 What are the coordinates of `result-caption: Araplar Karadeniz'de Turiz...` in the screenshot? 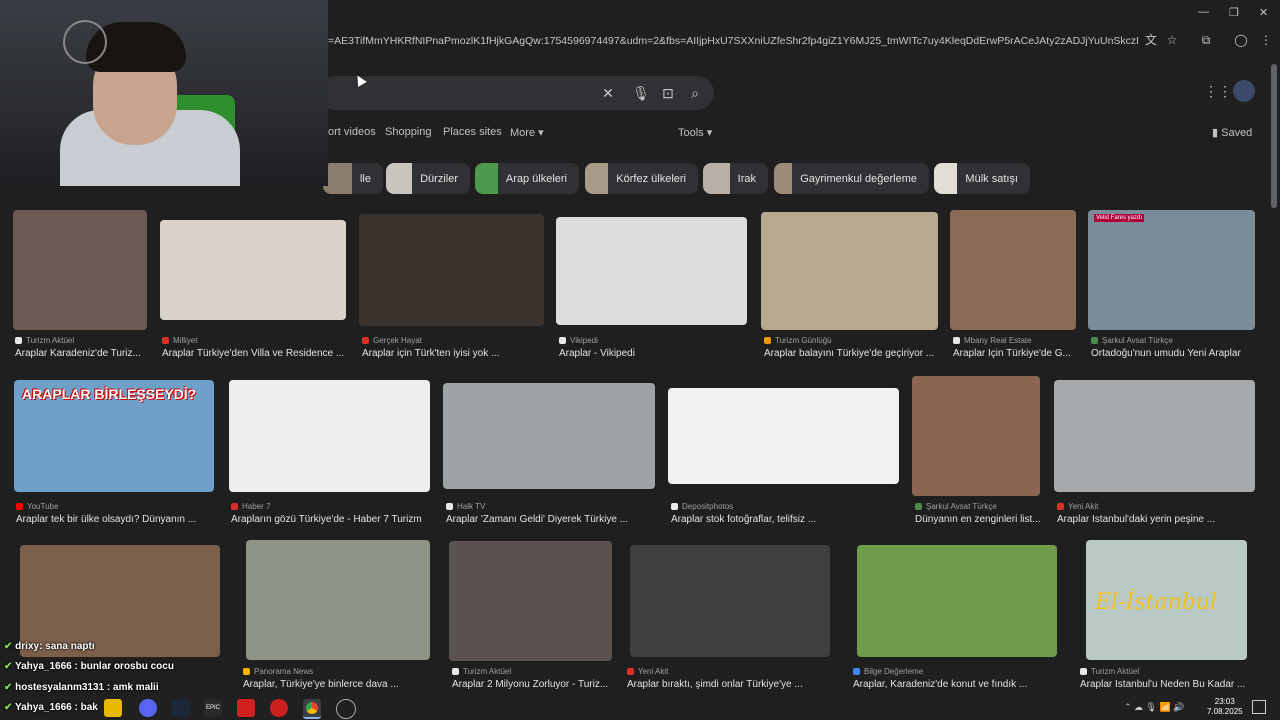 It's located at (78, 353).